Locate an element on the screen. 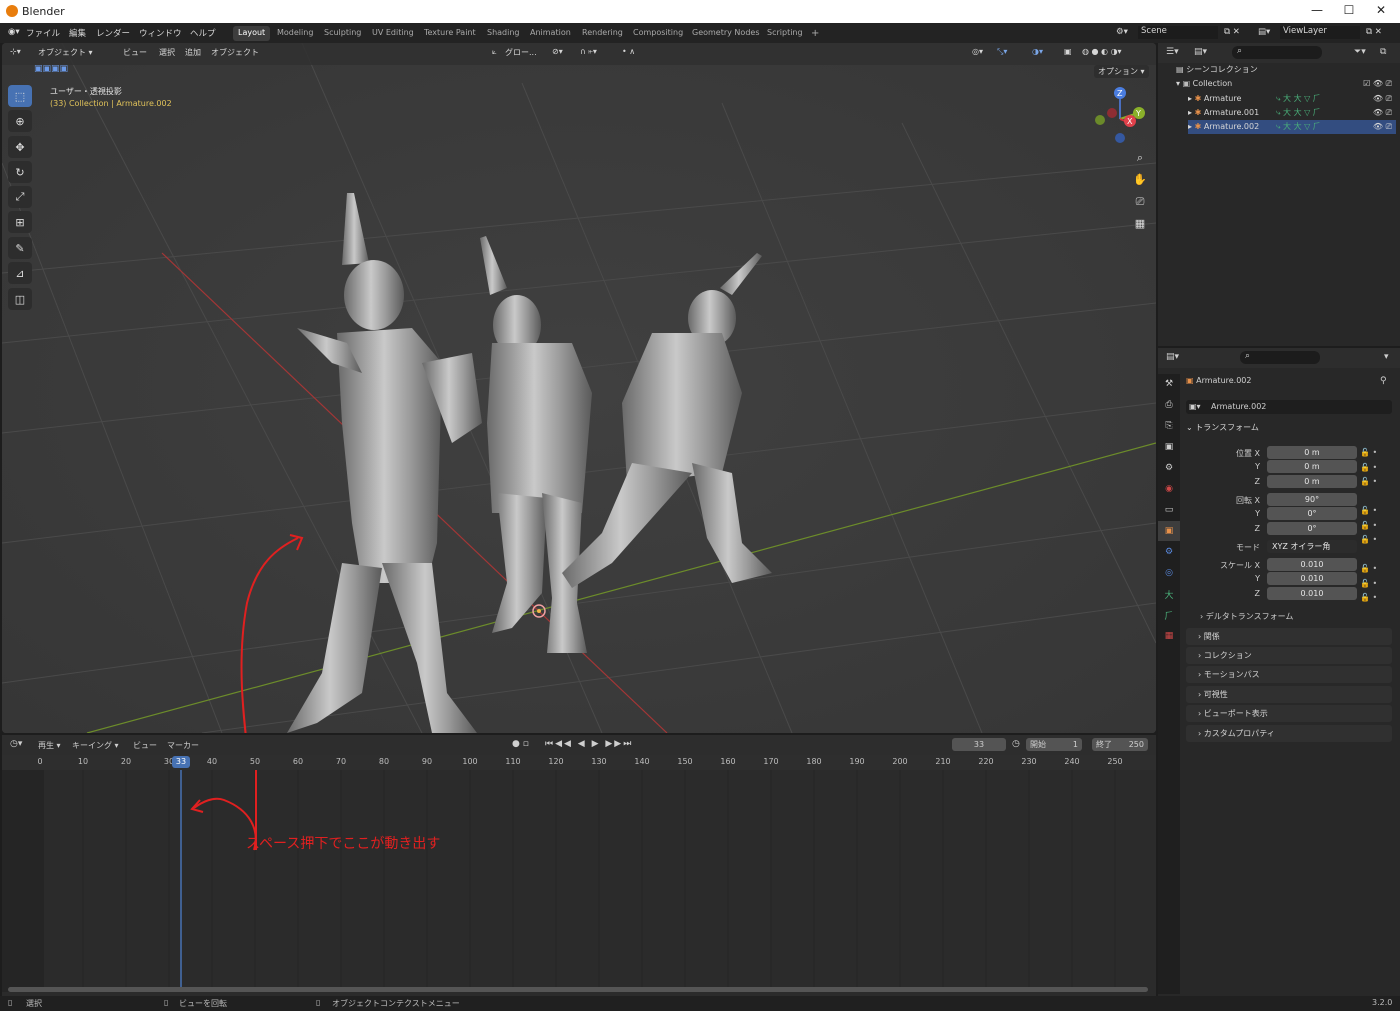 The image size is (1400, 1011). outliner-search-icon: ⌕ is located at coordinates (1277, 52).